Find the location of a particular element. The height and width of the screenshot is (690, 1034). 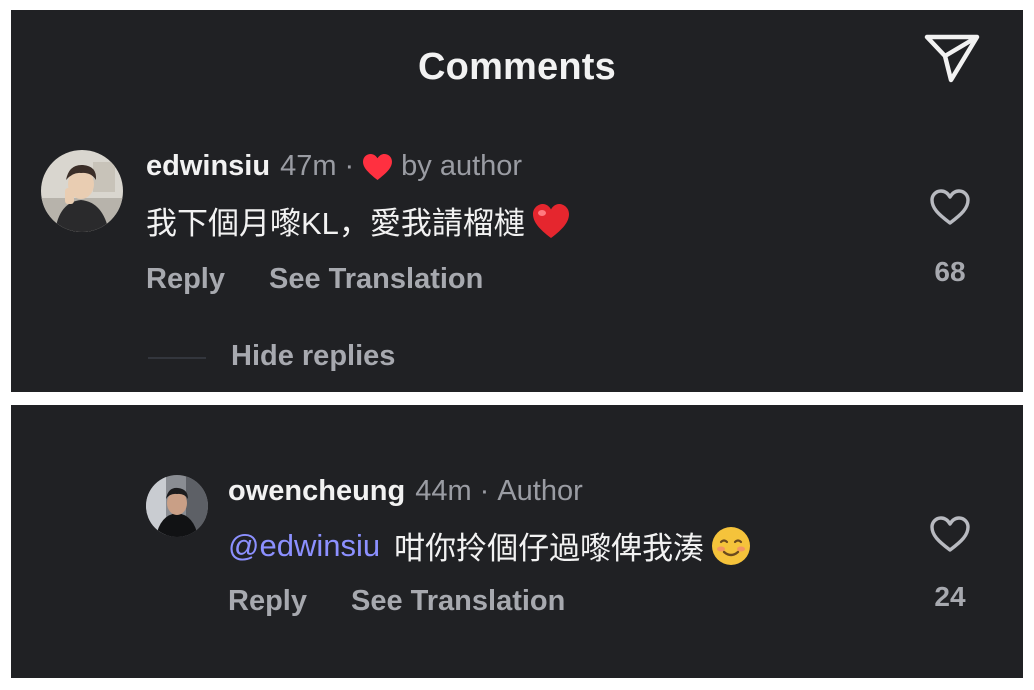

comment-actions: Reply See Translation is located at coordinates (314, 279).